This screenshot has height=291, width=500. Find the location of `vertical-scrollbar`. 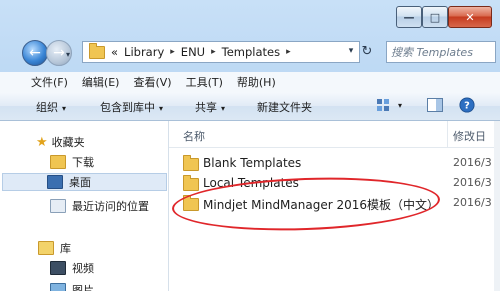

vertical-scrollbar is located at coordinates (497, 206).